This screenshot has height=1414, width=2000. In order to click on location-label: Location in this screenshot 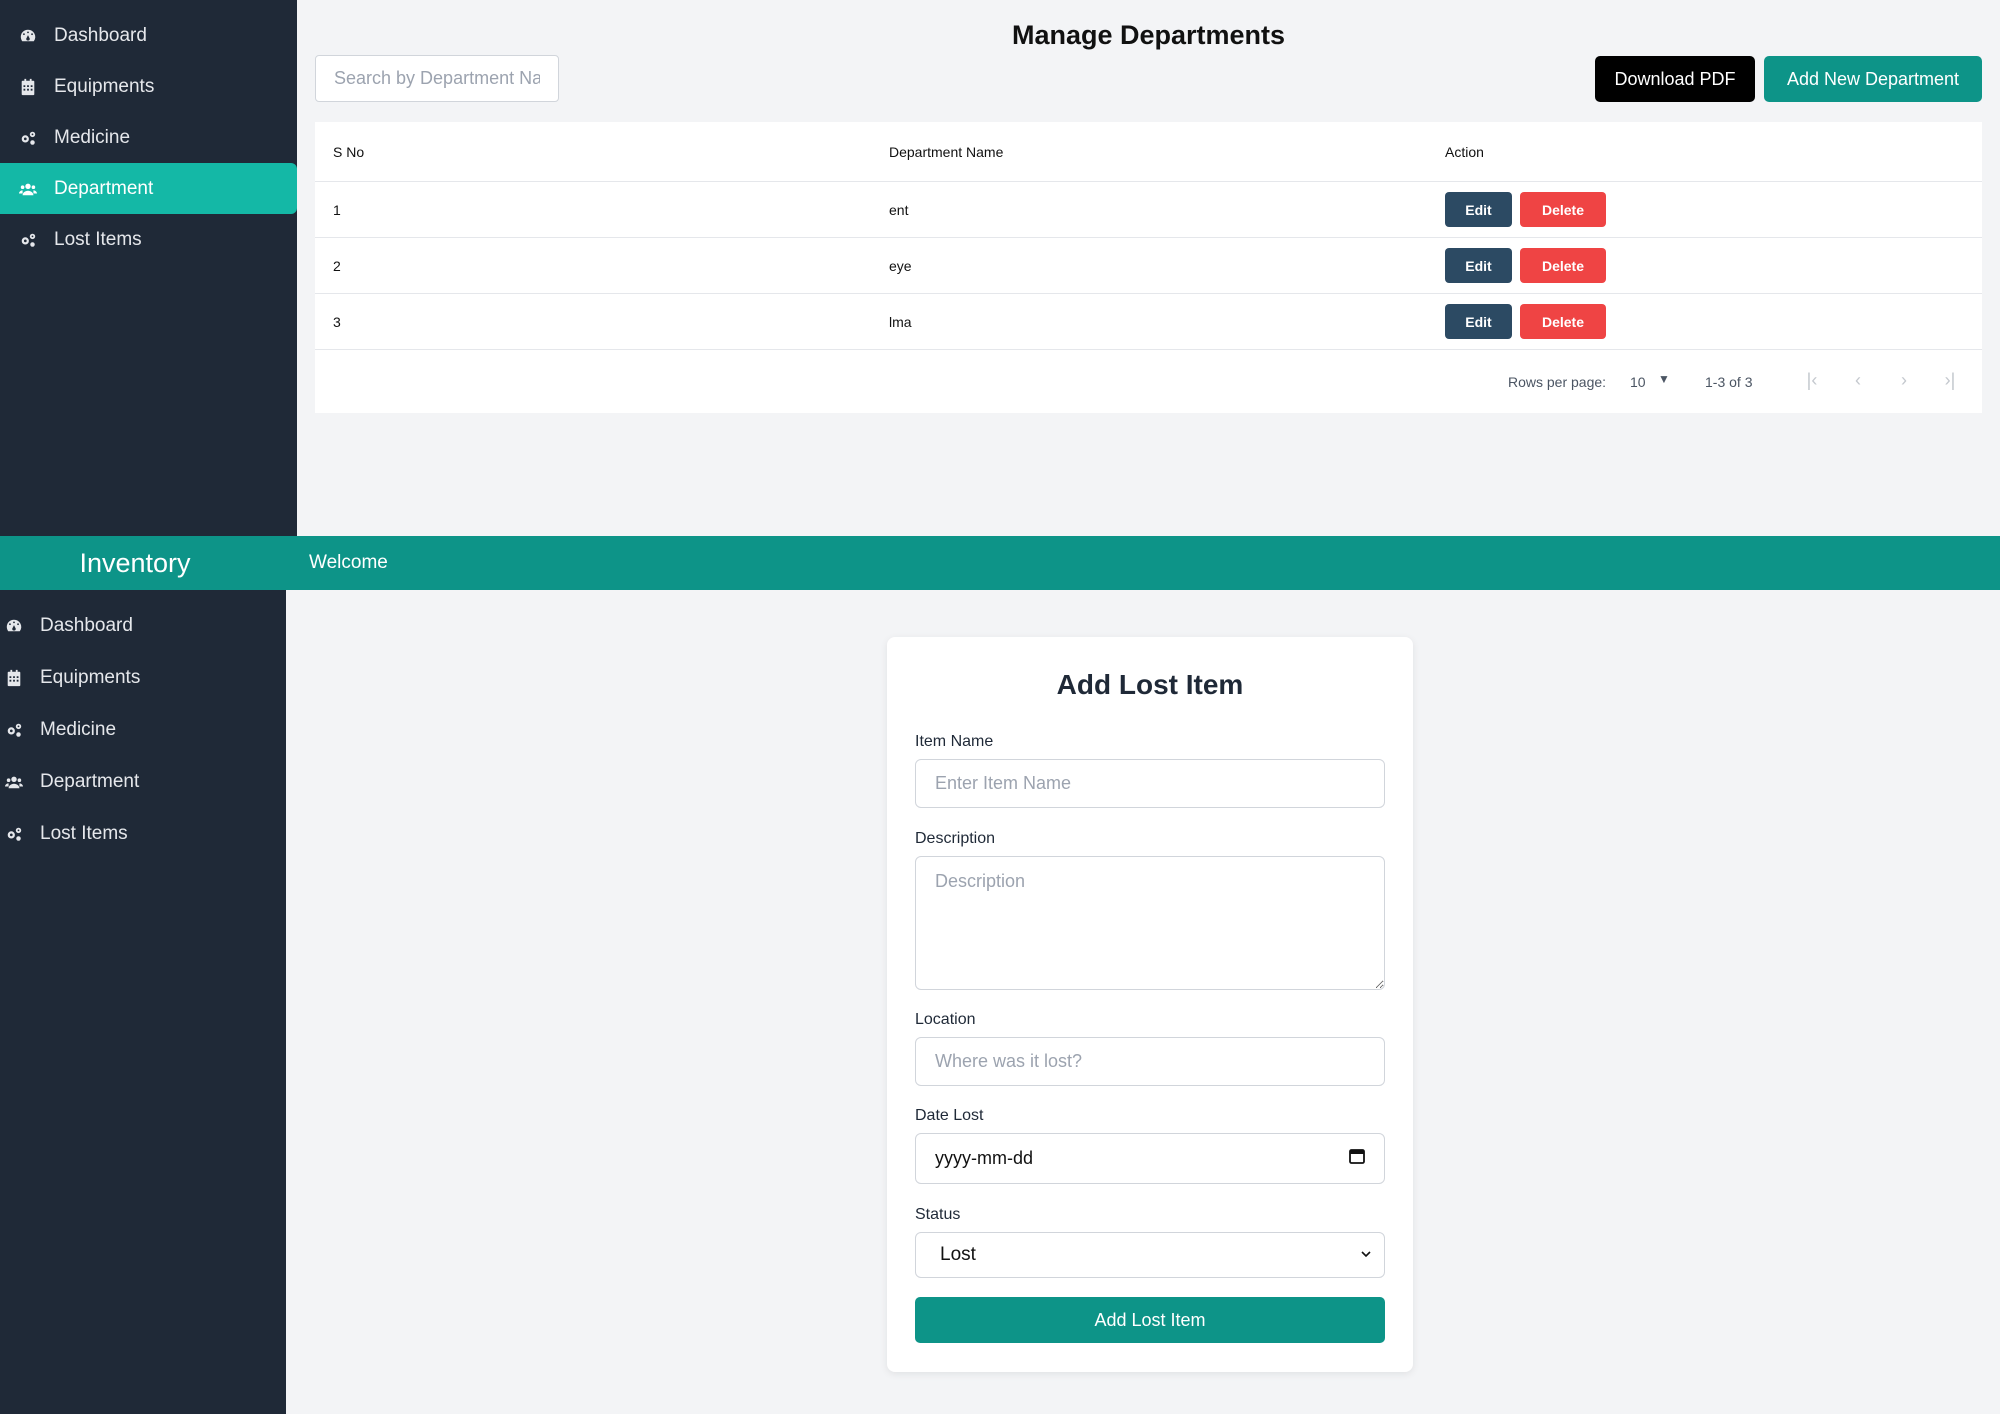, I will do `click(945, 1019)`.